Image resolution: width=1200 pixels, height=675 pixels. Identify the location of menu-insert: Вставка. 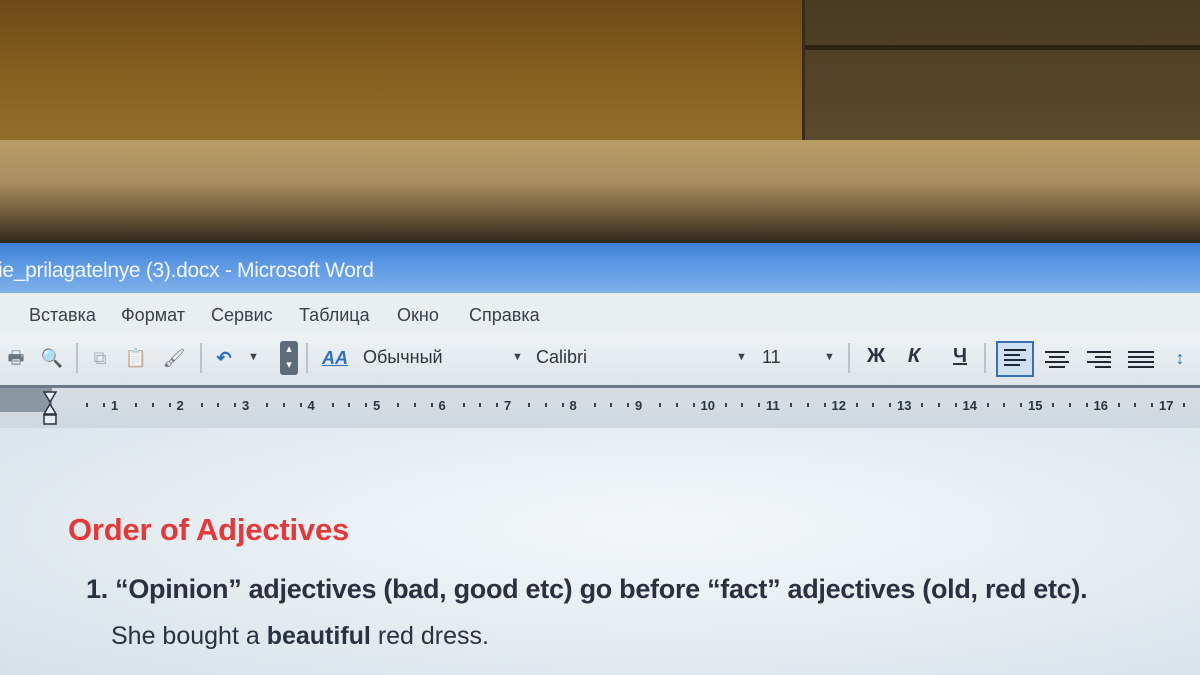
(62, 315).